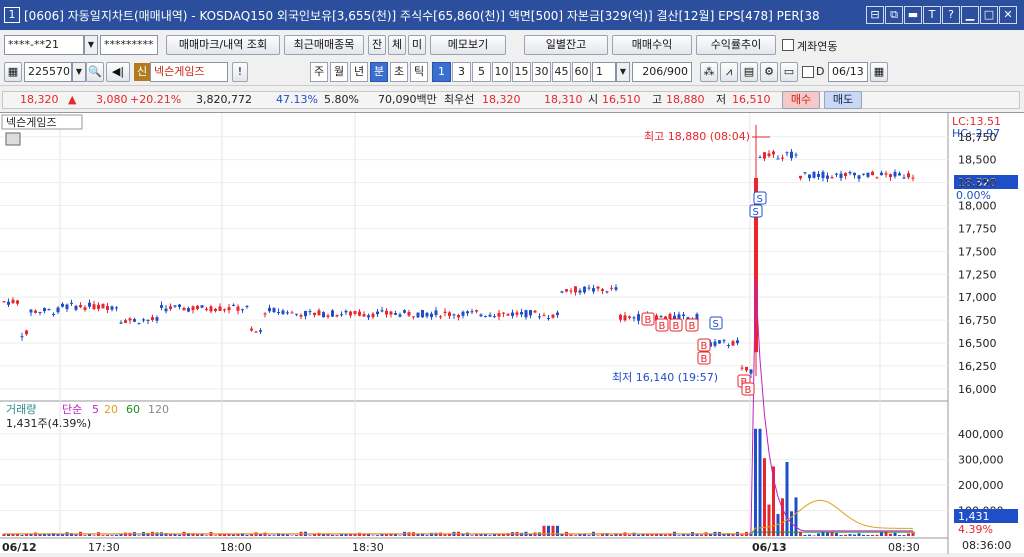  Describe the element at coordinates (913, 15) in the screenshot. I see `title-button-2: ▬` at that location.